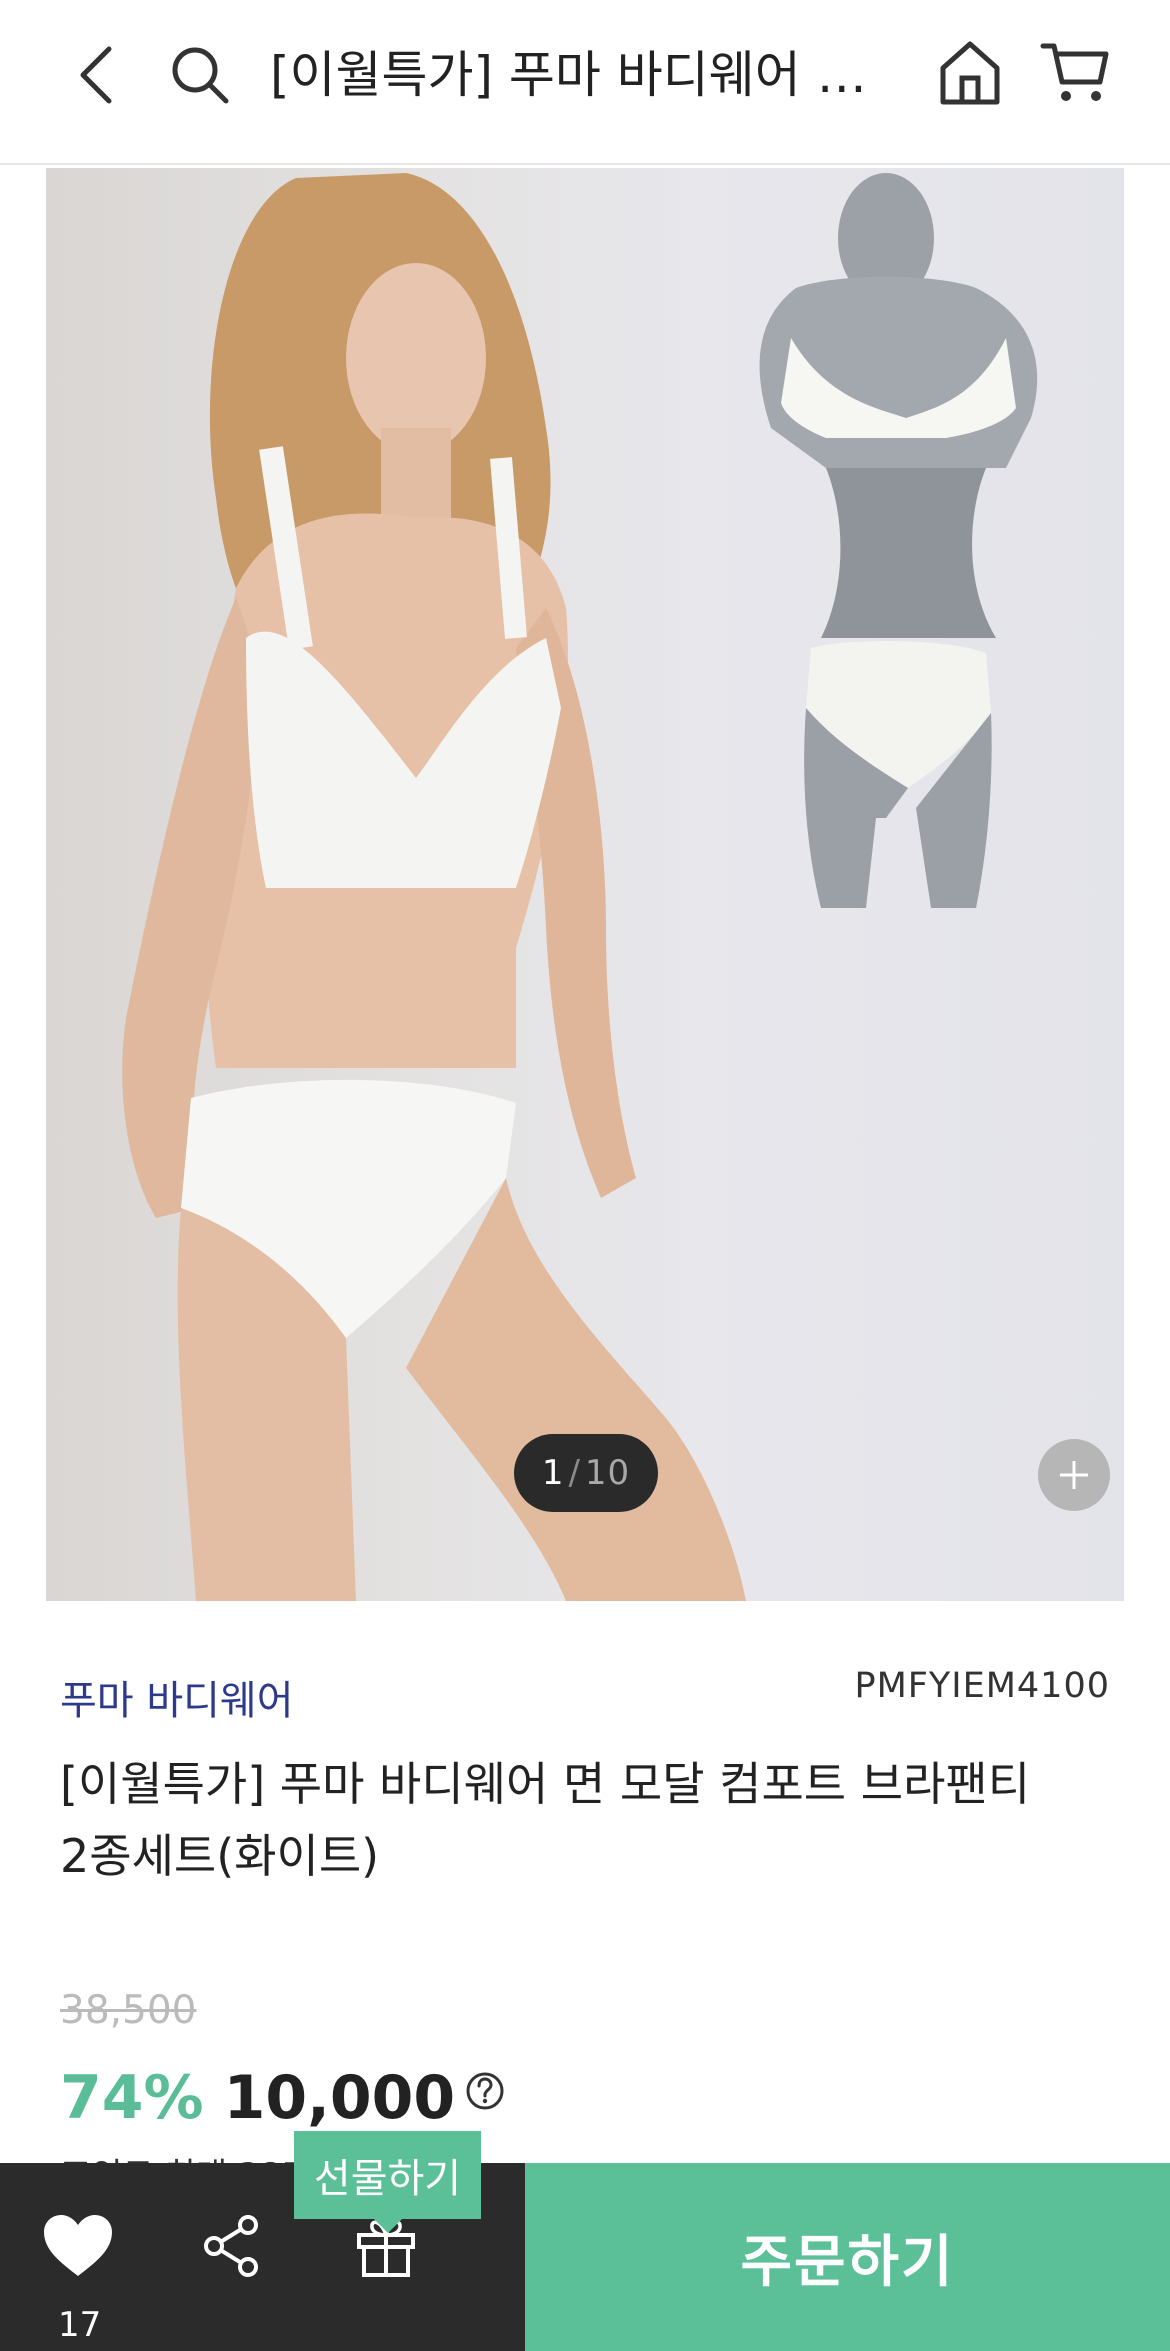 This screenshot has width=1170, height=2351. I want to click on product-code: PMFYIEM4100, so click(982, 1686).